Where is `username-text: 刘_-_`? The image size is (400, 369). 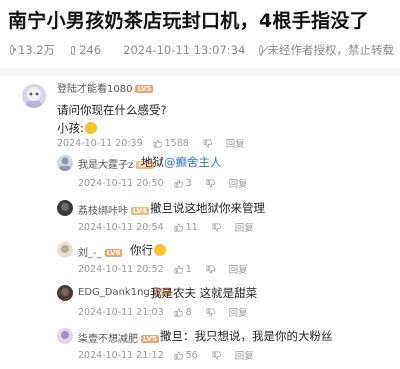 username-text: 刘_-_ is located at coordinates (90, 253).